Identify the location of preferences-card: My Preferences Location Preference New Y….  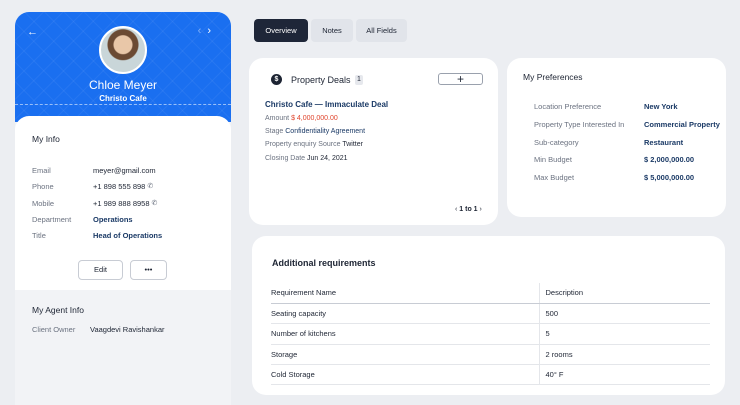
(616, 137).